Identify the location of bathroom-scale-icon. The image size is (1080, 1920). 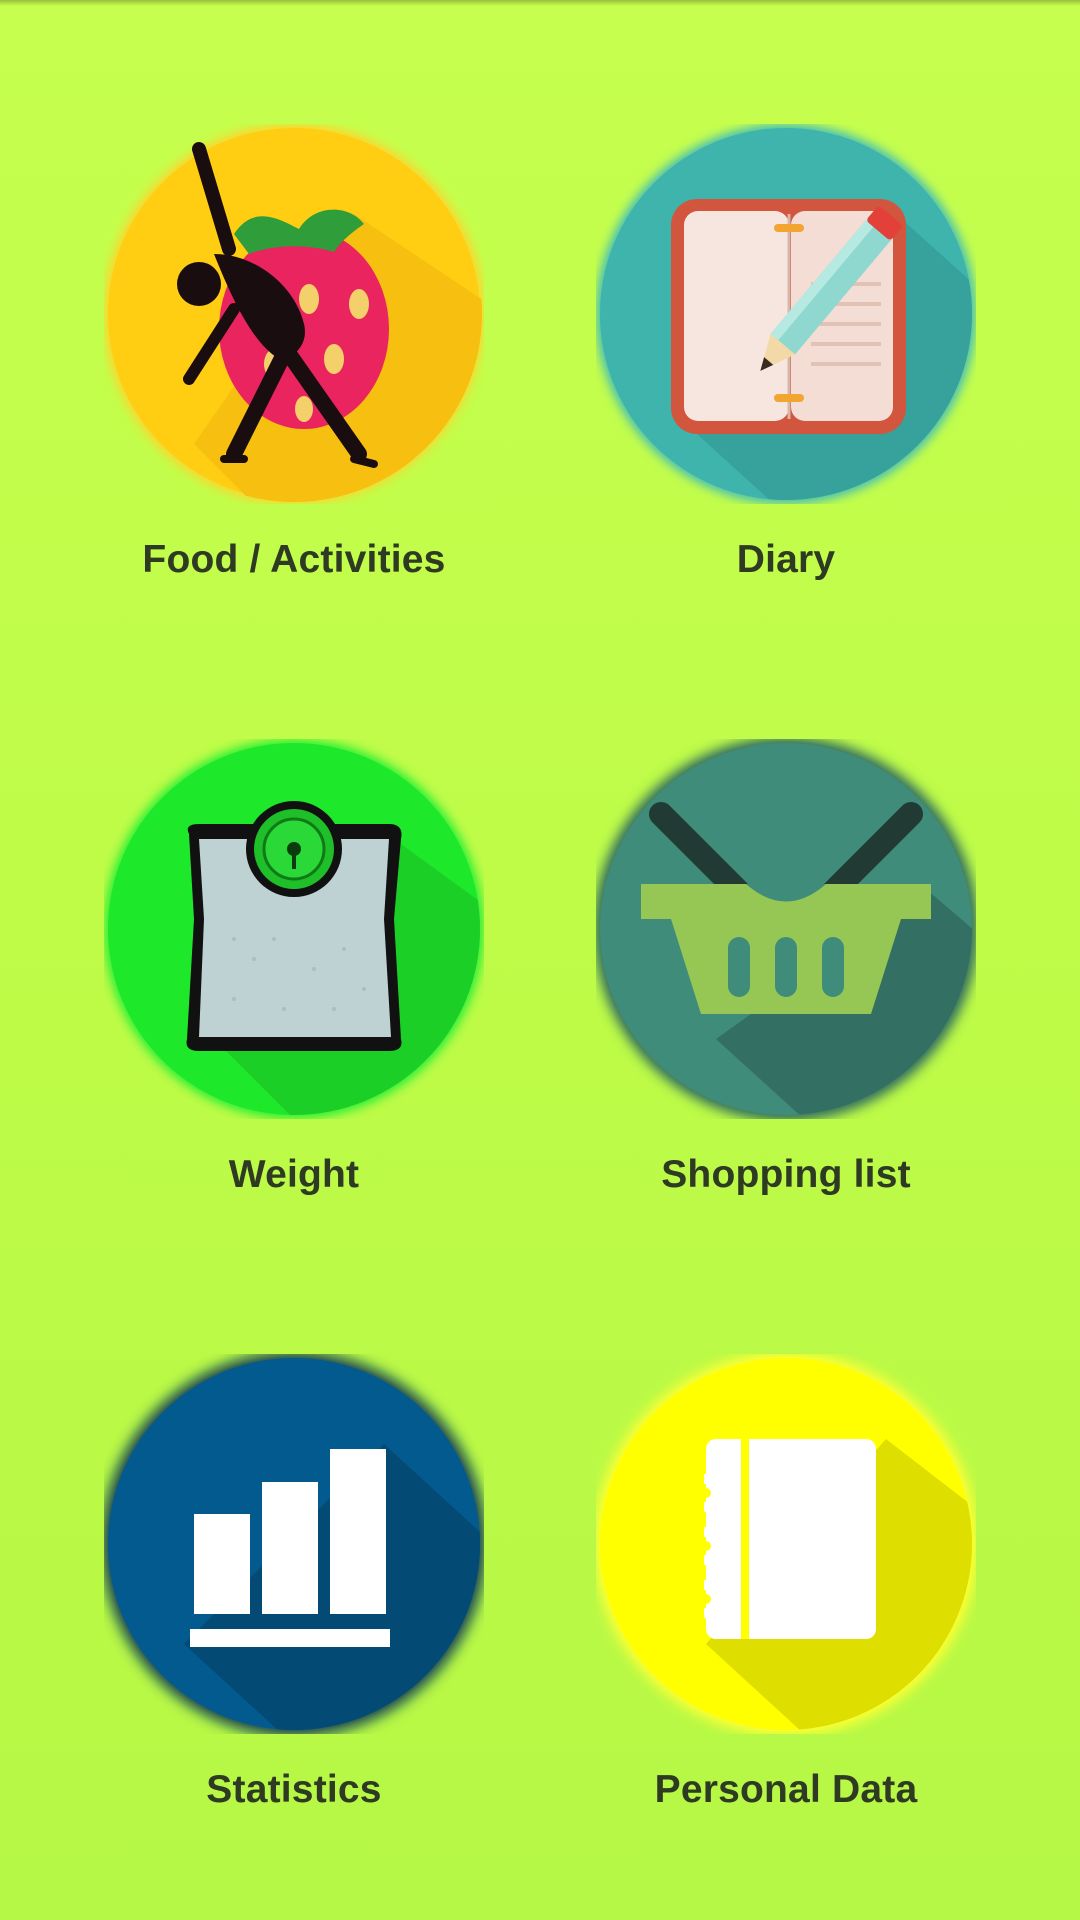
(294, 929).